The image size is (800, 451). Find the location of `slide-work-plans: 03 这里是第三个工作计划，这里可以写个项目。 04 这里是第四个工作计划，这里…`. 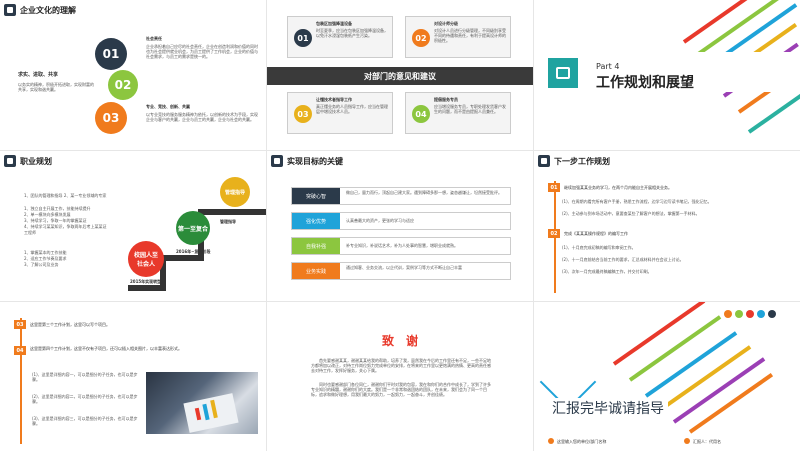

slide-work-plans: 03 这里是第三个工作计划，这里可以写个项目。 04 这里是第四个工作计划，这里… is located at coordinates (133, 376).